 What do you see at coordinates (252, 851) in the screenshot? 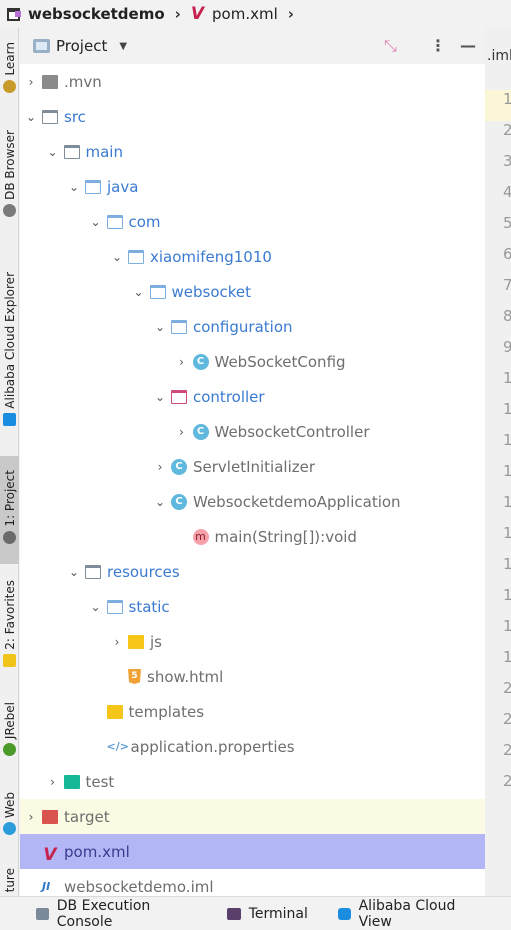
I see `tree-item: Vpom.xml` at bounding box center [252, 851].